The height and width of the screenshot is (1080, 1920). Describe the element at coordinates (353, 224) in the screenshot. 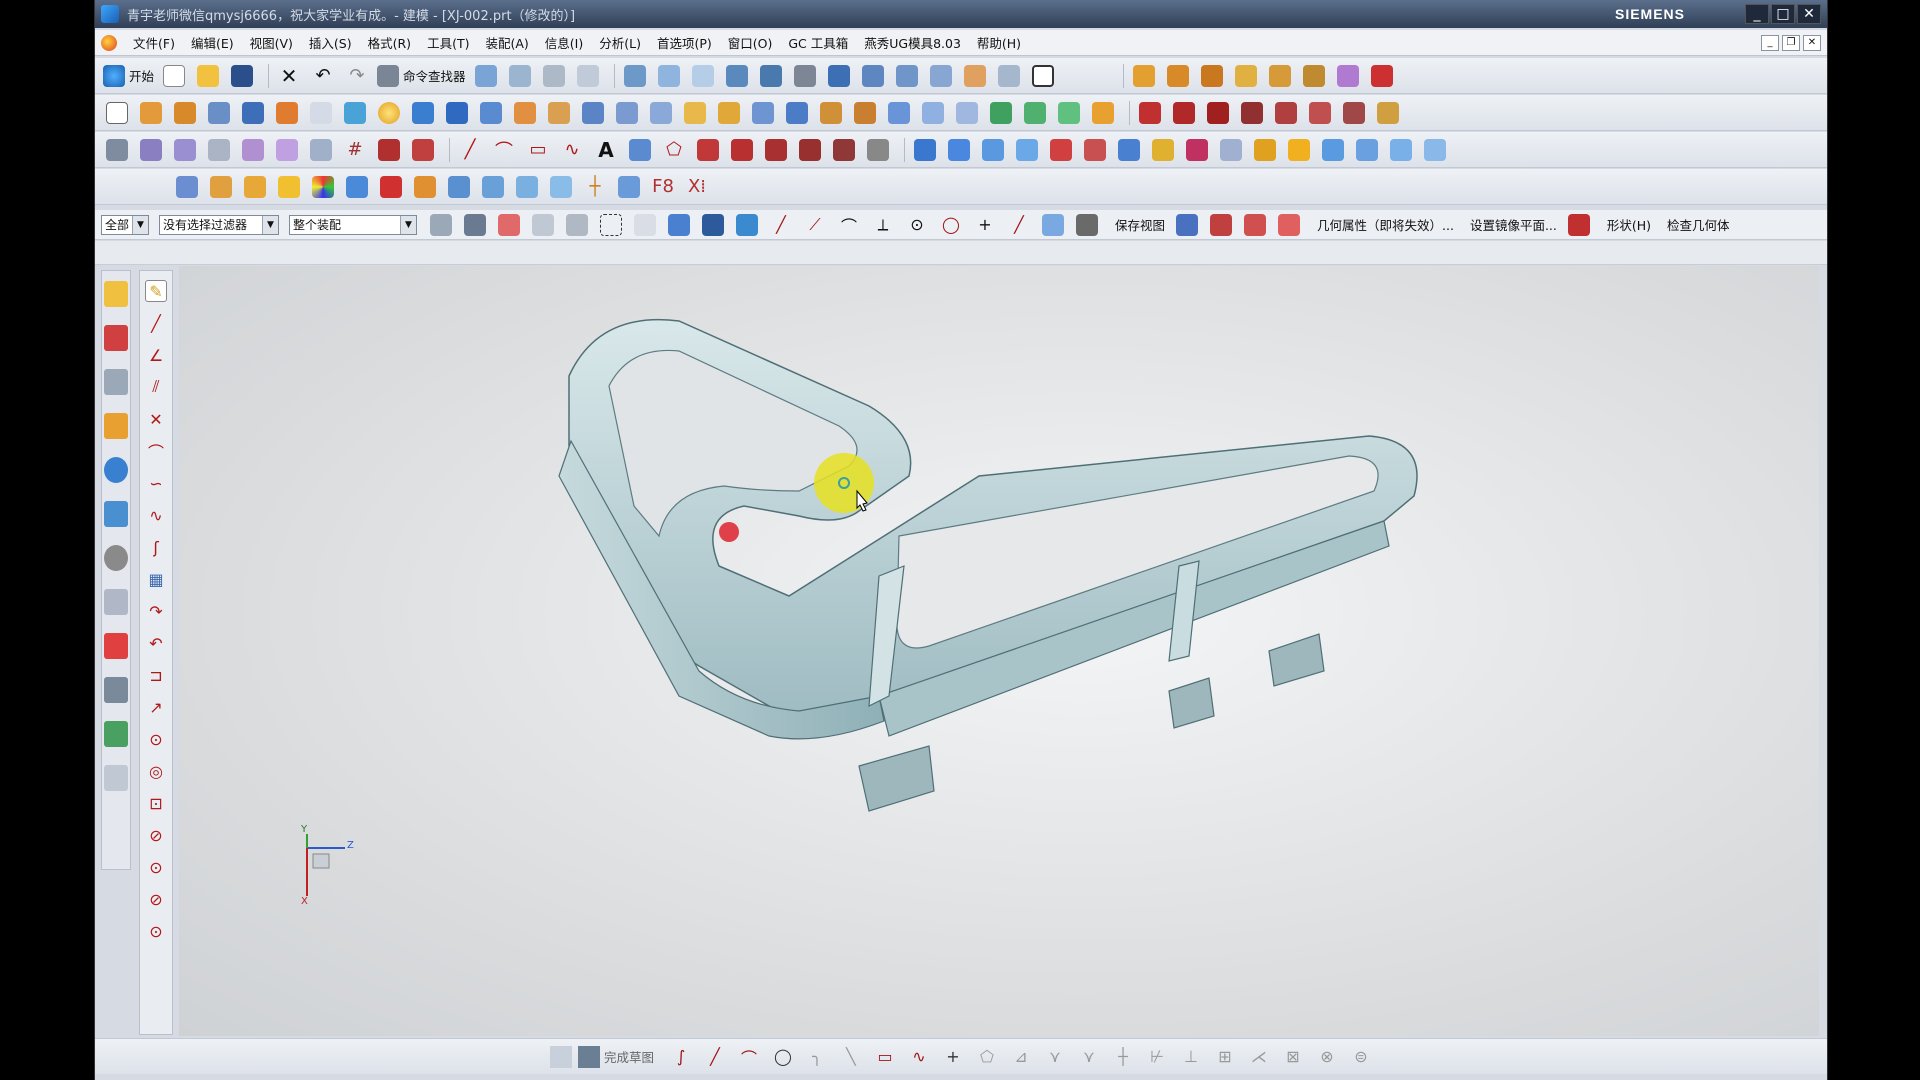

I see `selection-scope-select: 整个装配 ▼` at that location.